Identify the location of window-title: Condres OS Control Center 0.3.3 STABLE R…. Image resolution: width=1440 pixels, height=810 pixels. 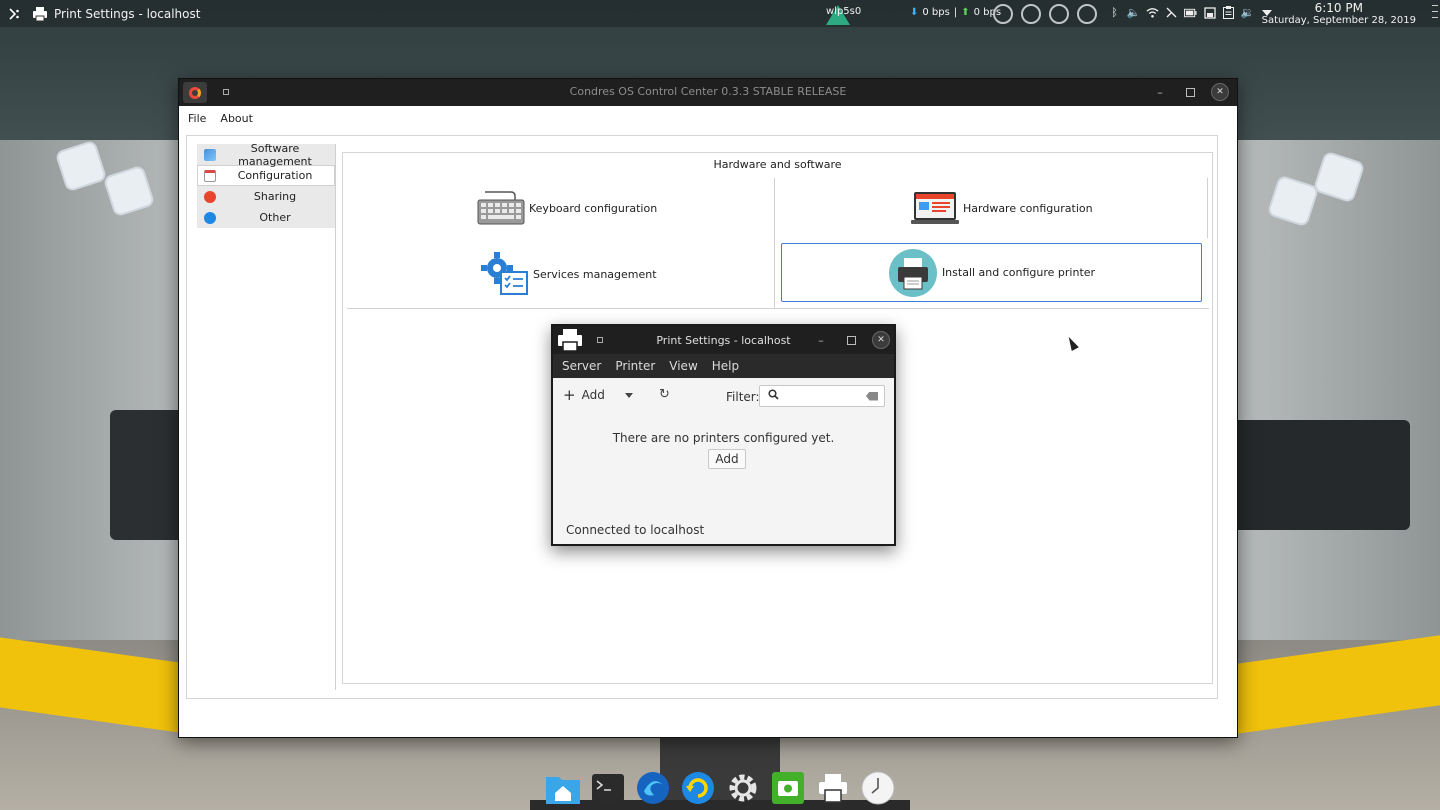
(708, 91).